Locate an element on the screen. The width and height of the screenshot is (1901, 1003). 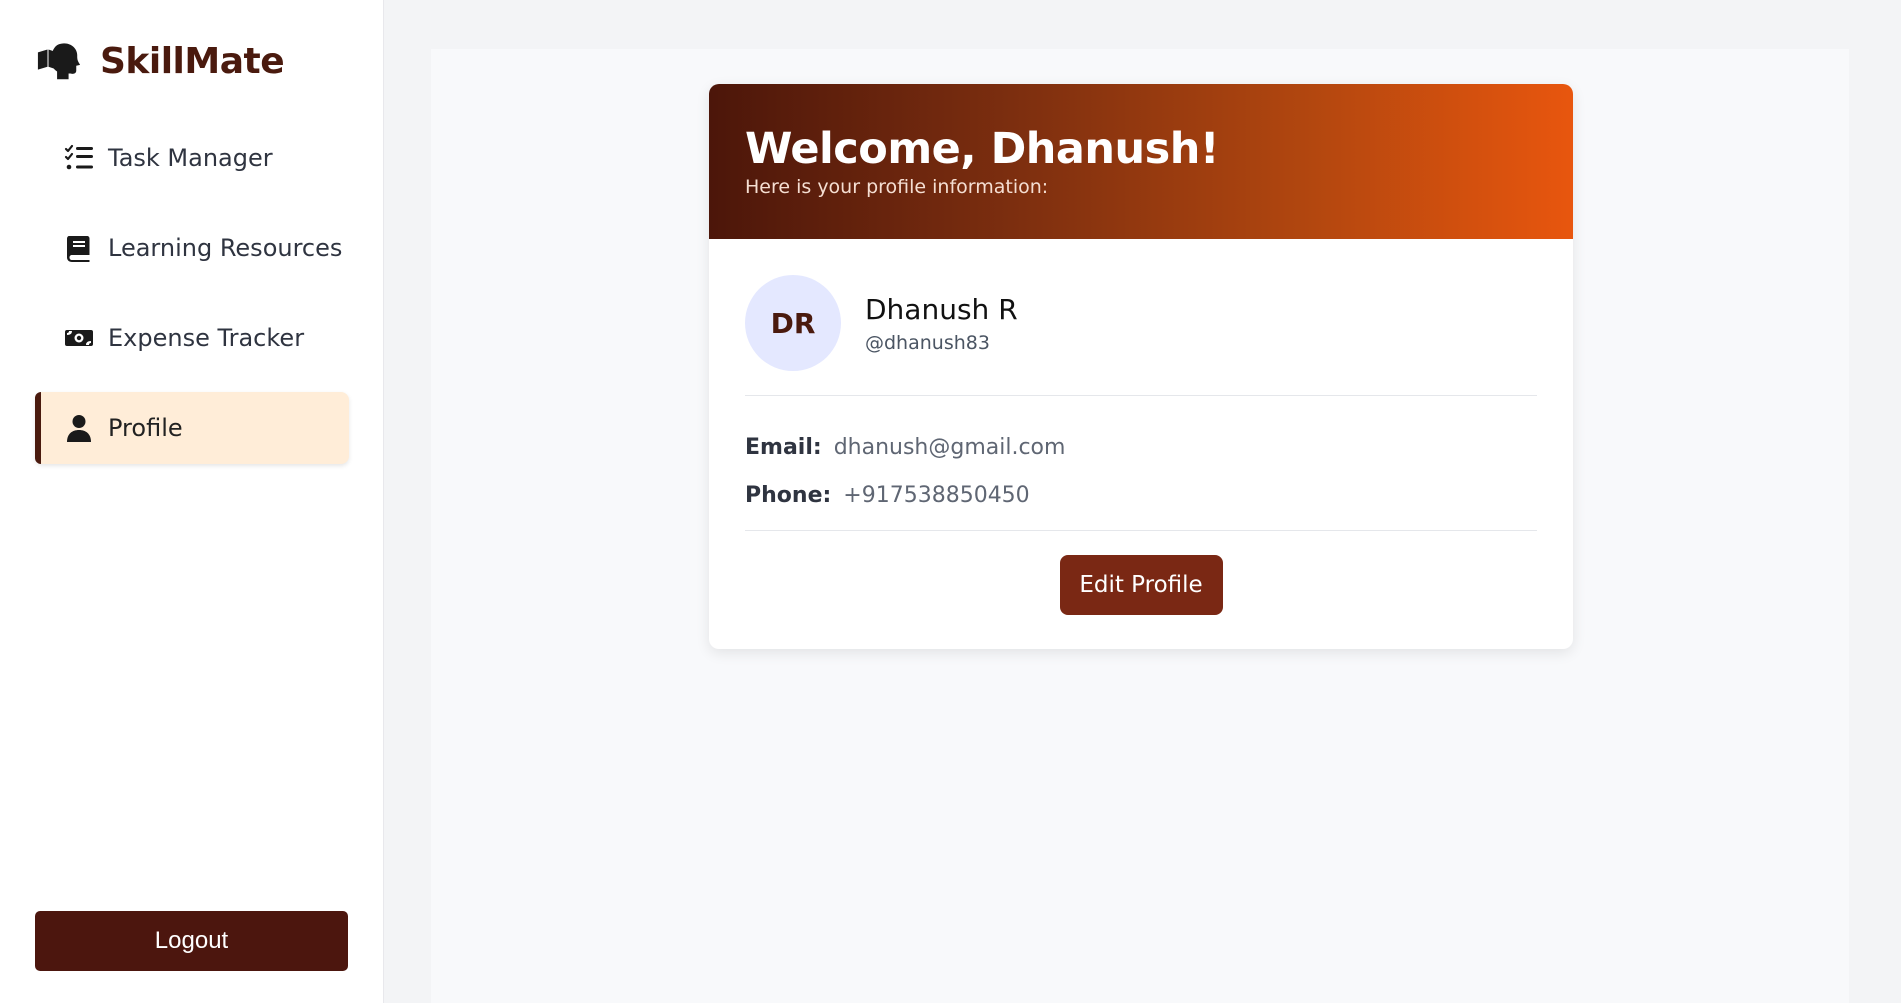
user-info: Dhanush R @dhanush83 is located at coordinates (941, 323).